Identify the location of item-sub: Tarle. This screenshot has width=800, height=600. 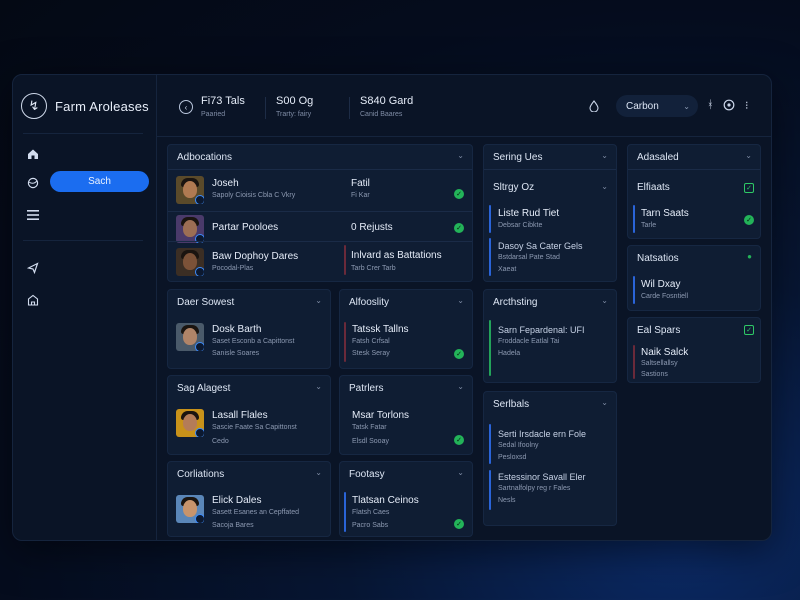
(649, 225).